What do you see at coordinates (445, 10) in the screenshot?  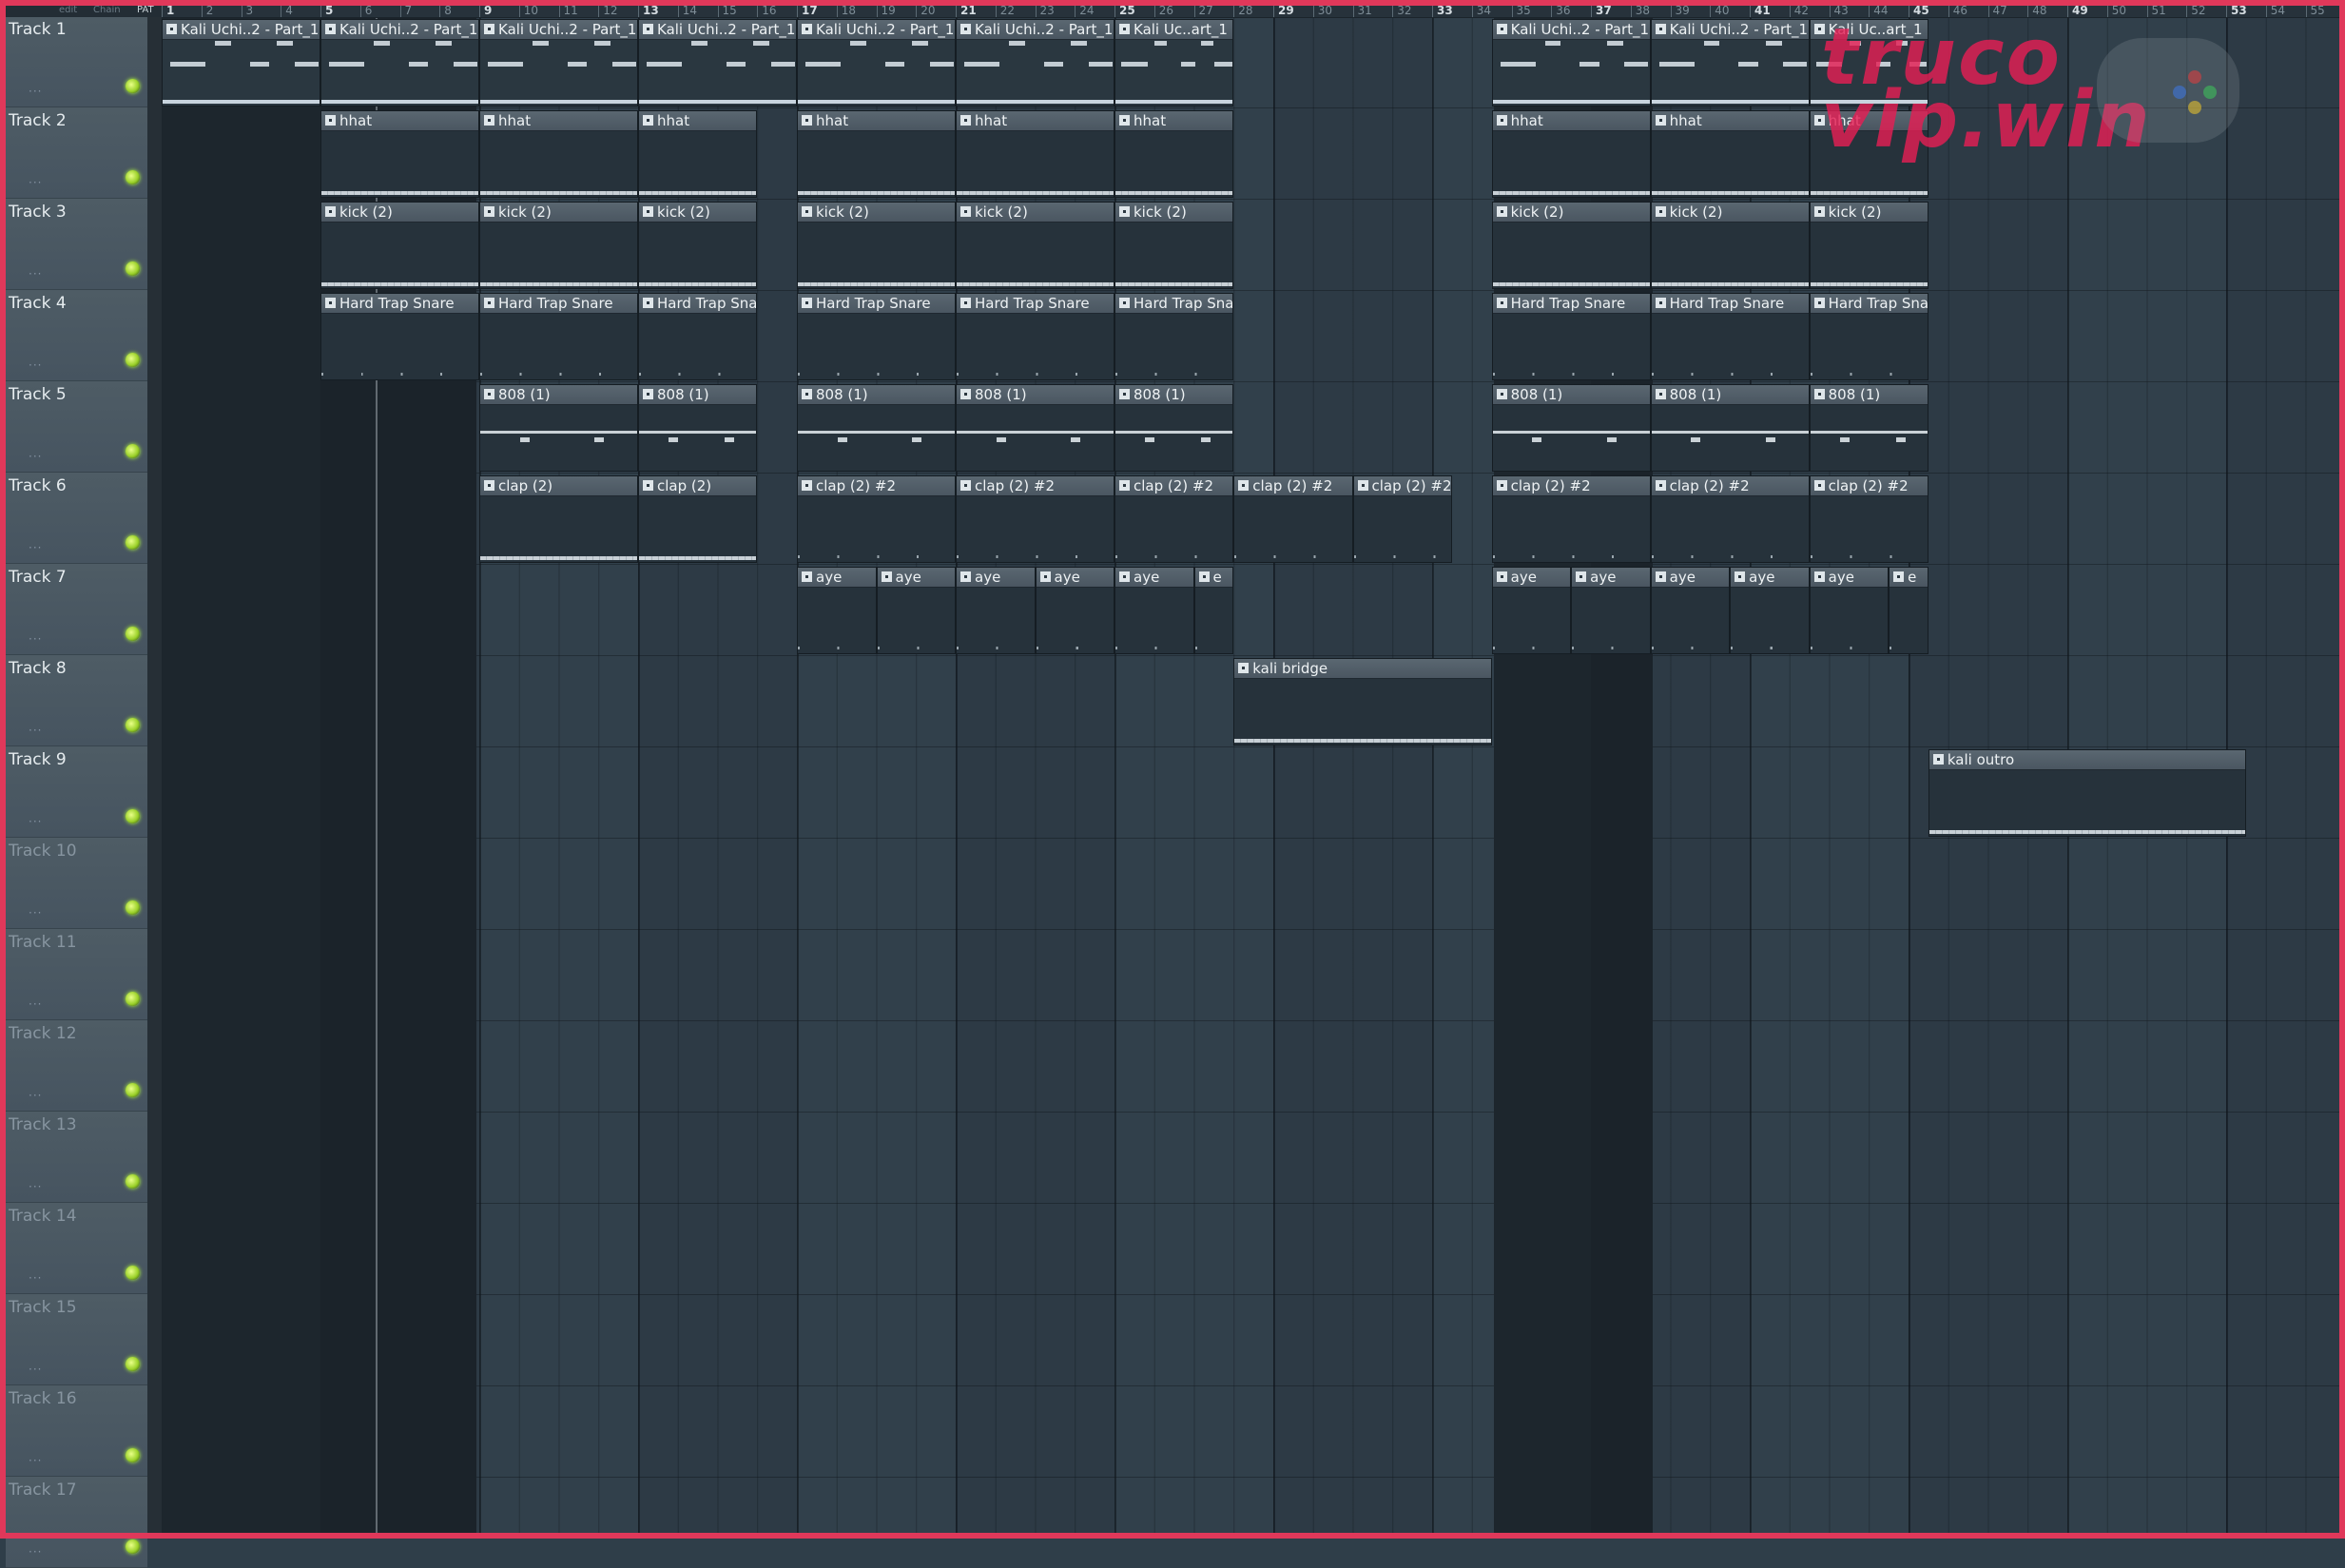 I see `timeline-bar-number: 8` at bounding box center [445, 10].